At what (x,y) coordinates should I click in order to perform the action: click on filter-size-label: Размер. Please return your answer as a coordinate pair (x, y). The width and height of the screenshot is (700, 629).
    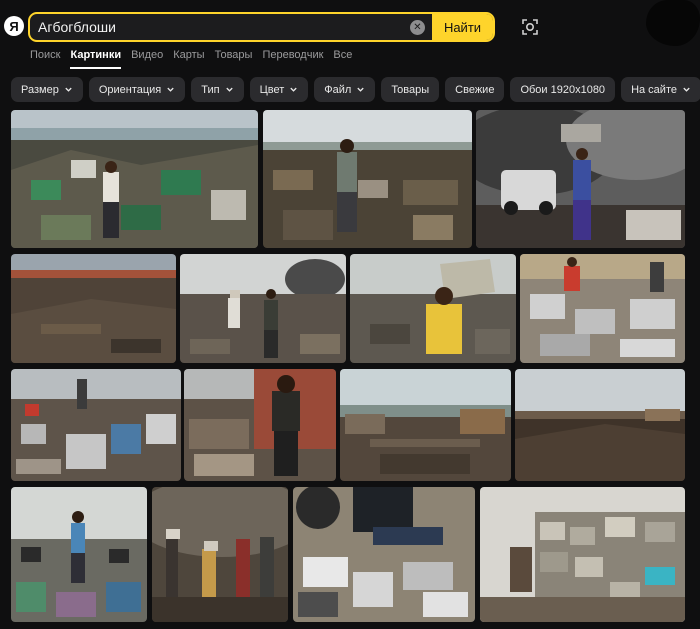
    Looking at the image, I should click on (40, 89).